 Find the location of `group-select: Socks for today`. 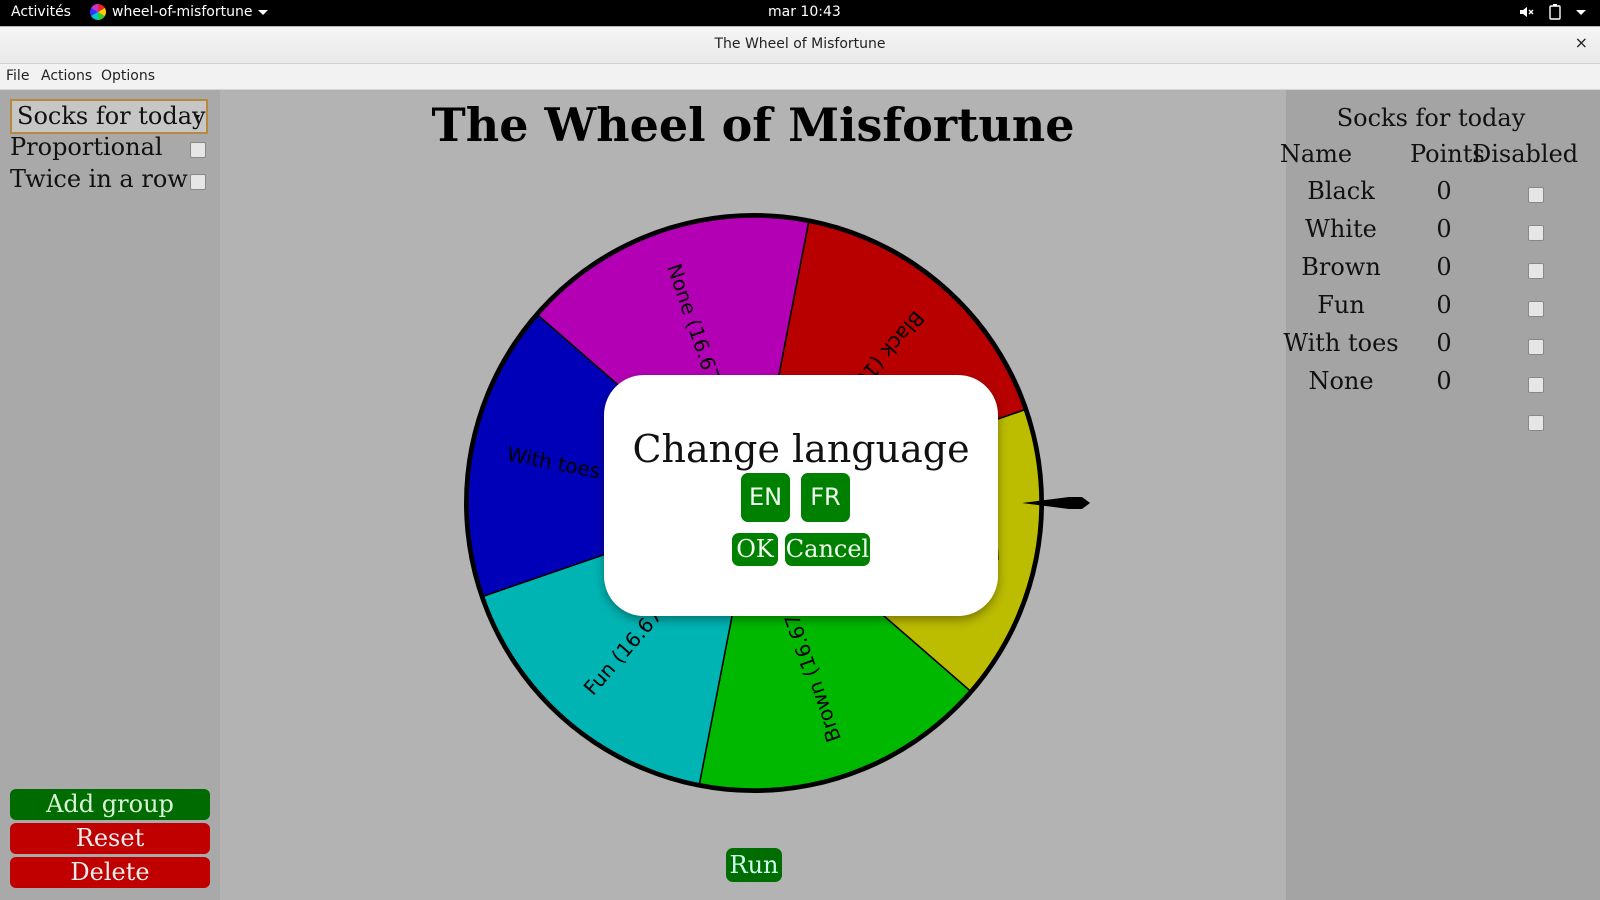

group-select: Socks for today is located at coordinates (109, 116).